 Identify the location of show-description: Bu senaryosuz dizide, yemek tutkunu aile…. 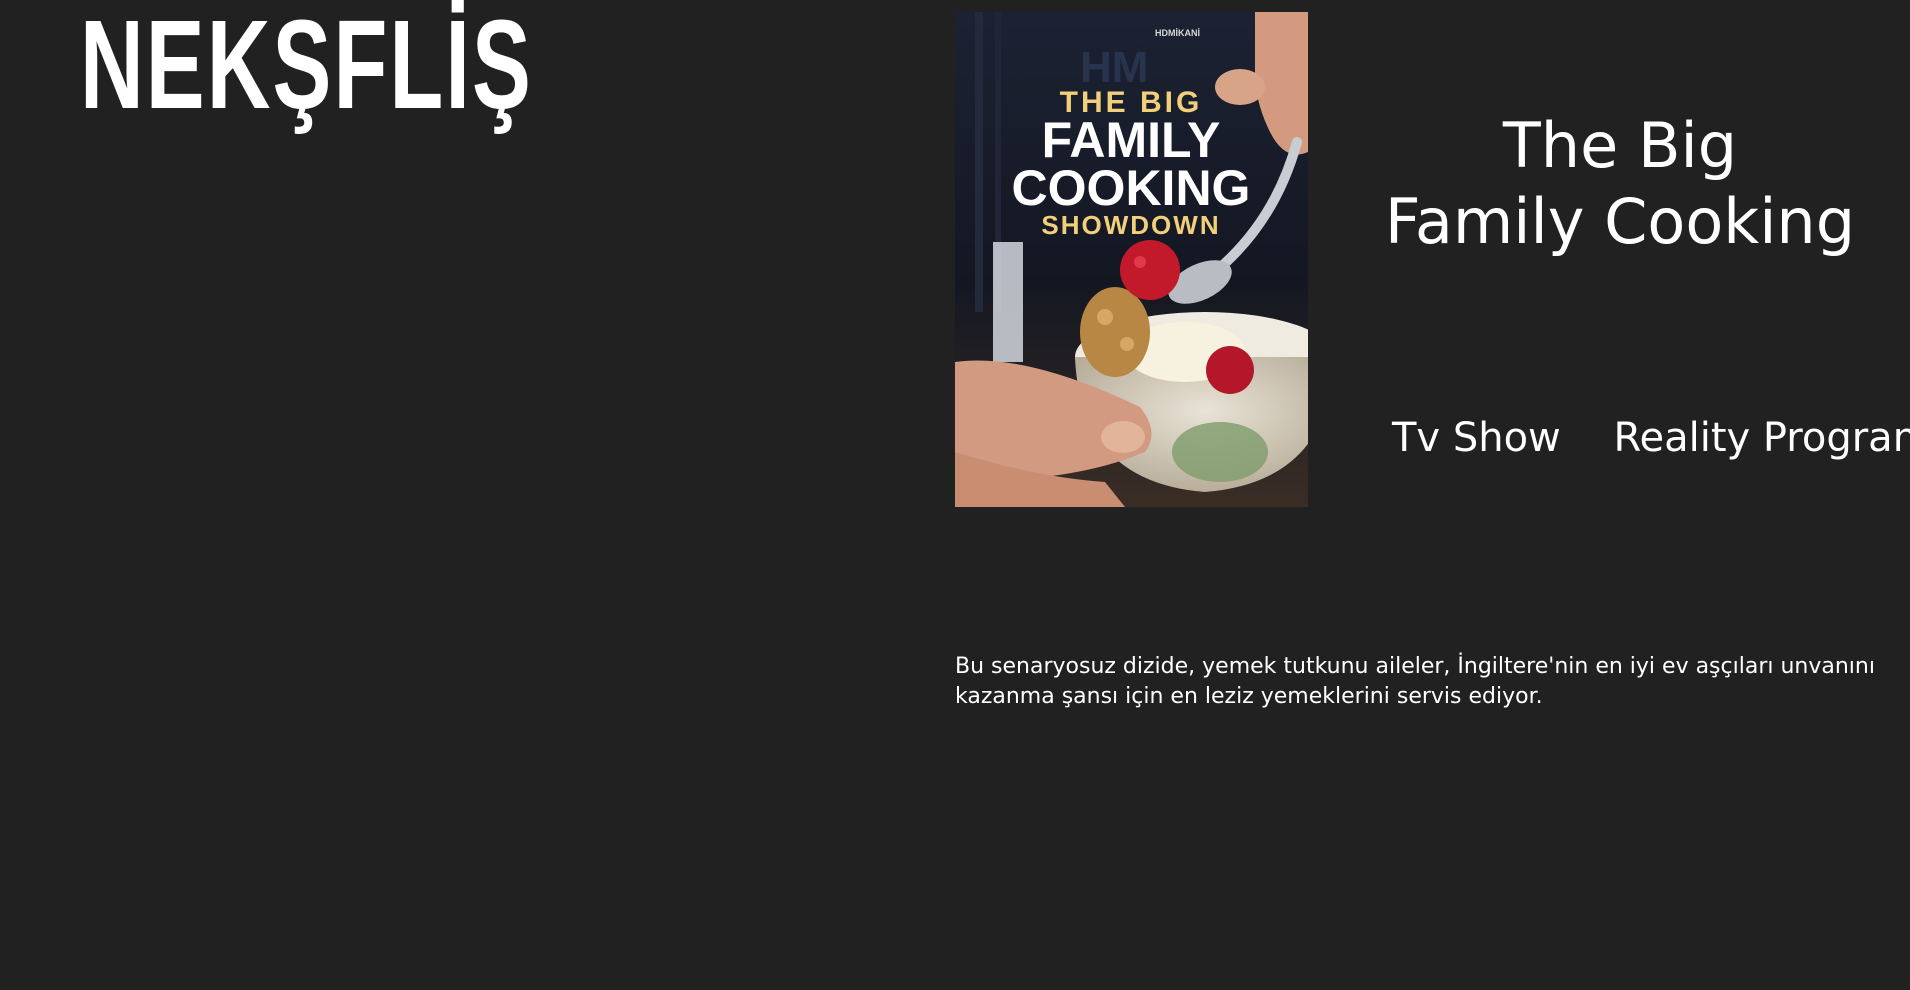
(1415, 681).